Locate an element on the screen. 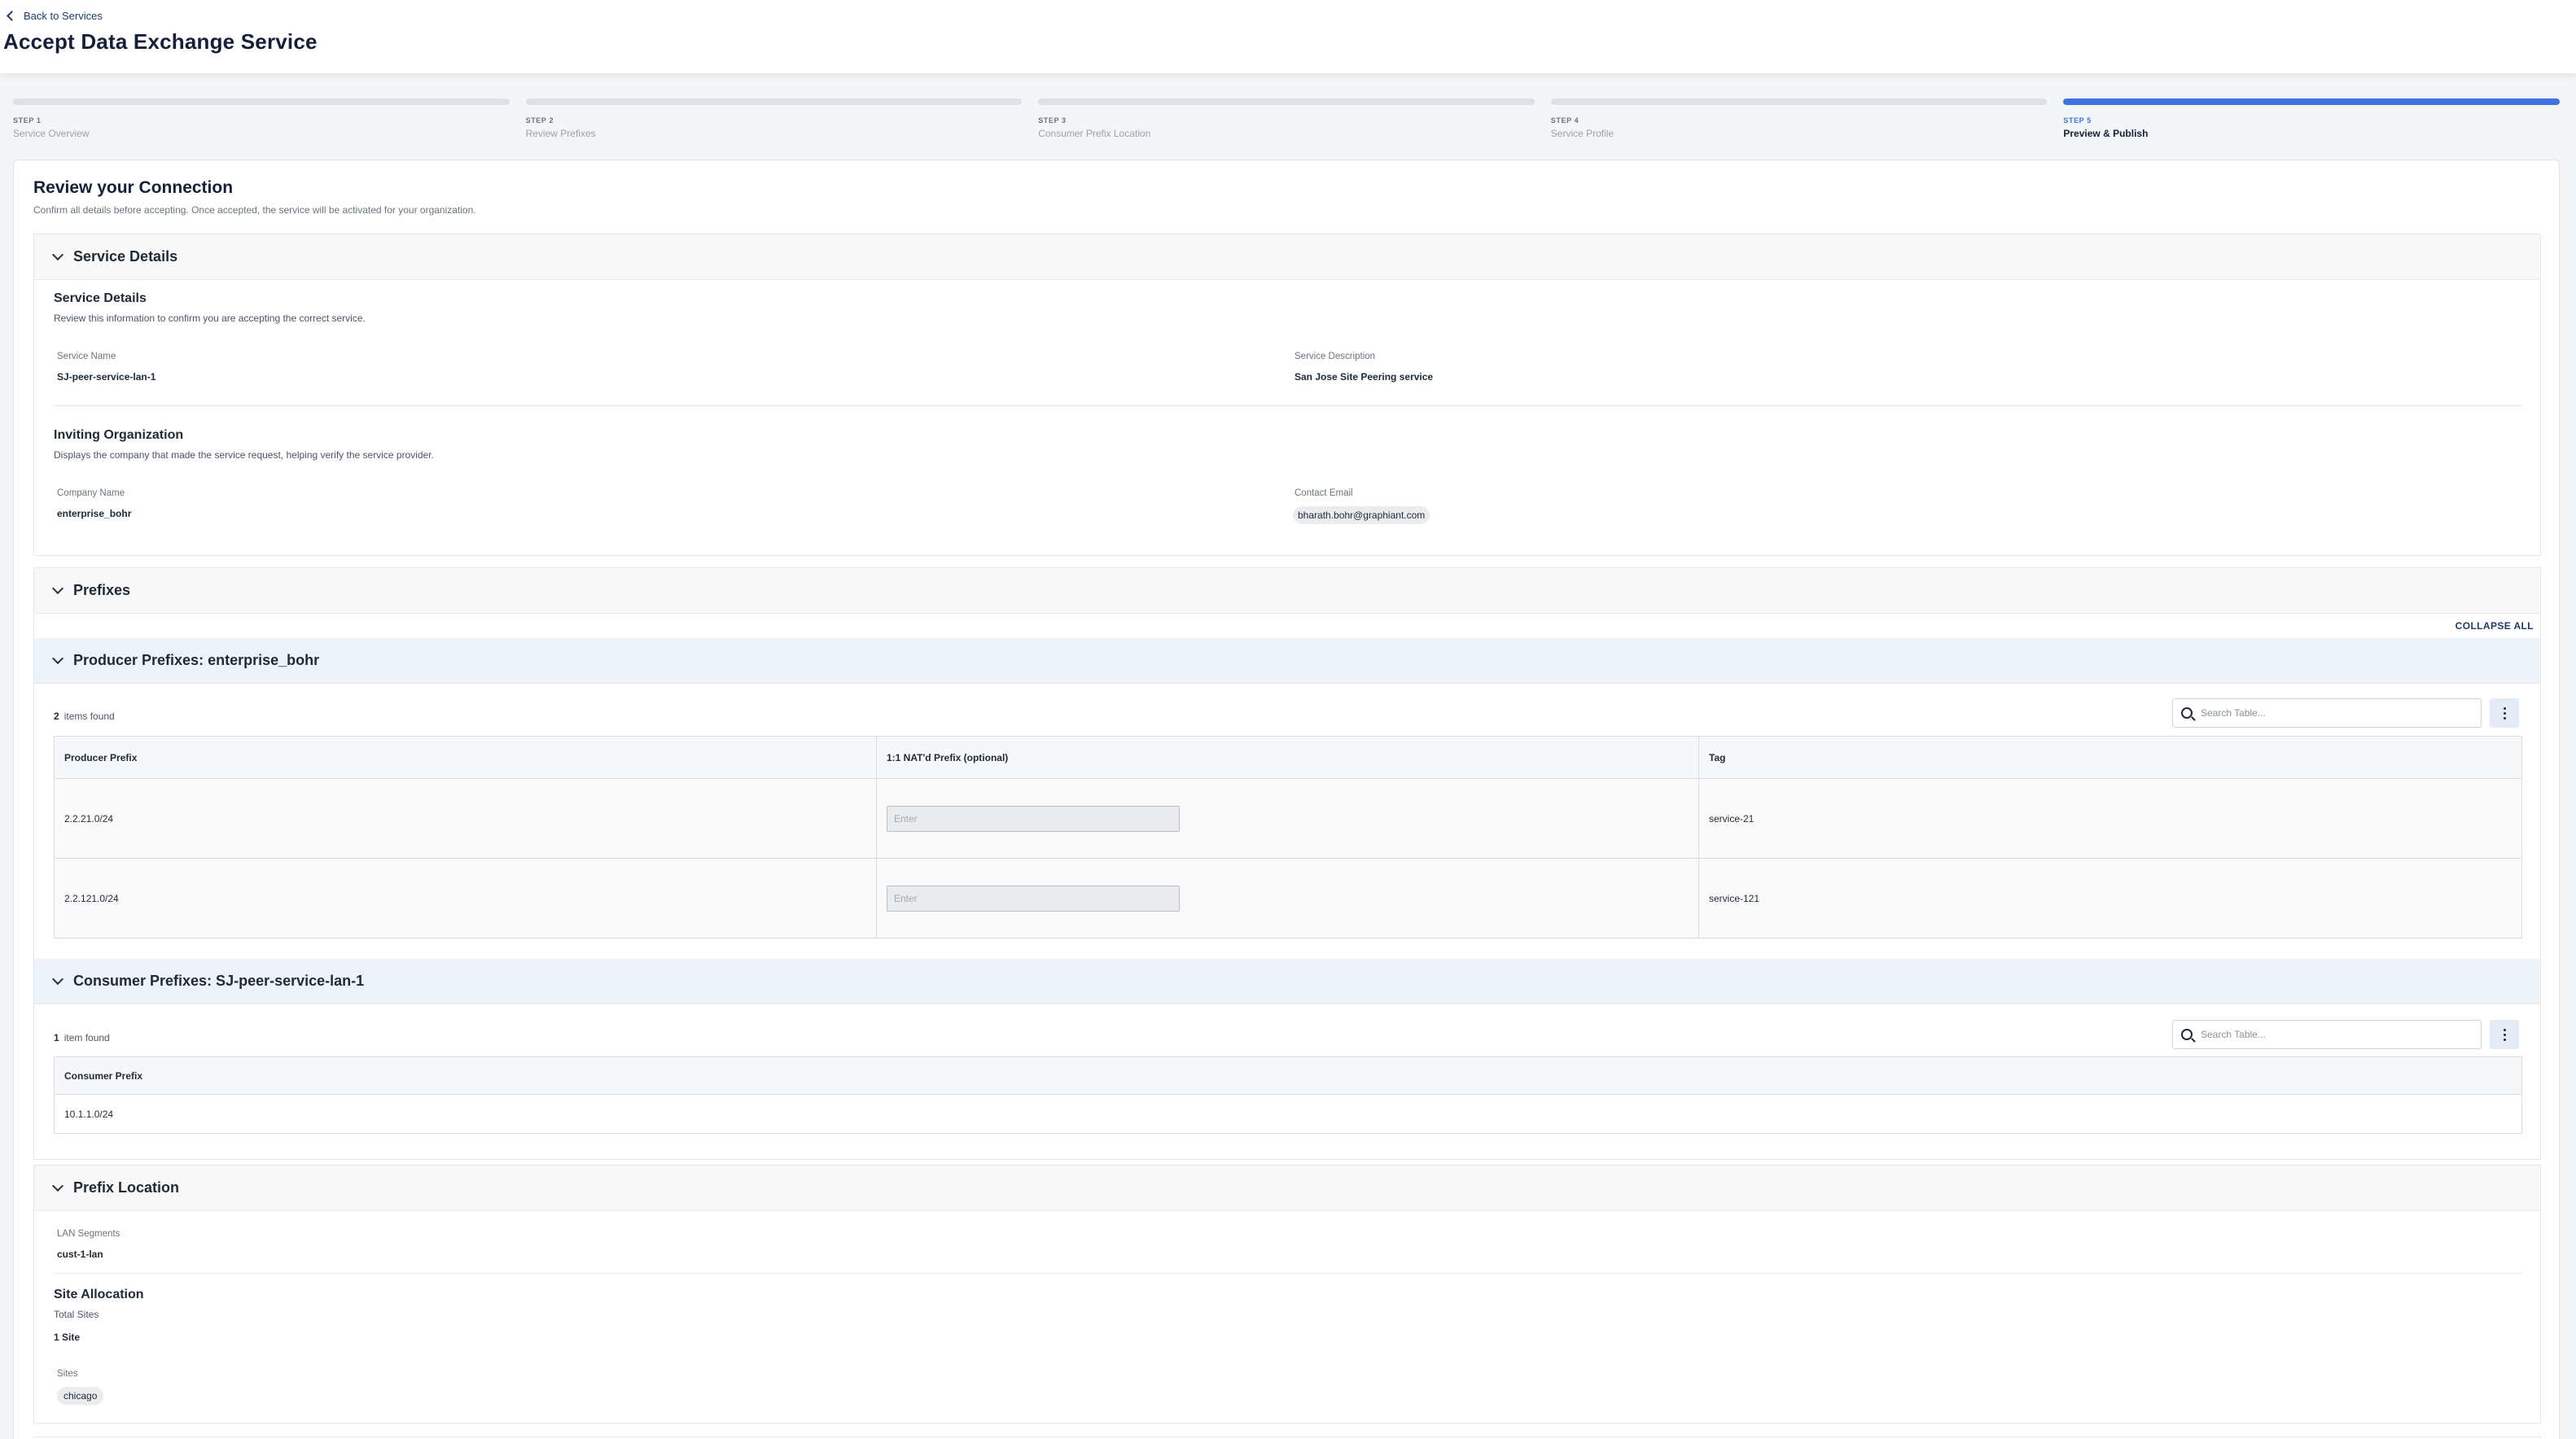  table-row: 2.2.121.0/24 service-121 is located at coordinates (1288, 898).